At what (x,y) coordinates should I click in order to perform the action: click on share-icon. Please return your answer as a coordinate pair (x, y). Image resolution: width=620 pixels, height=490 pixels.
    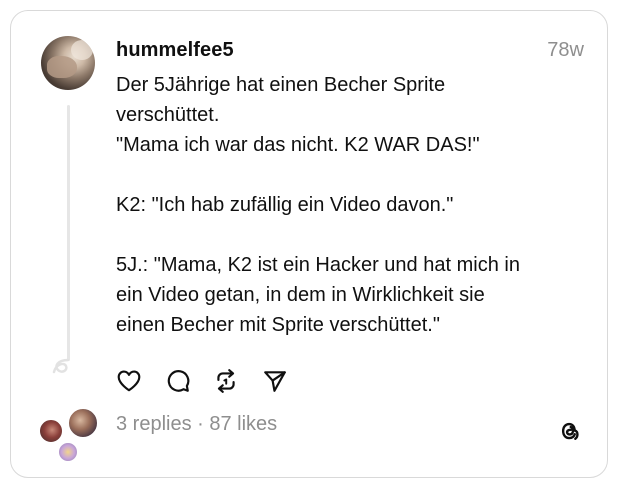
    Looking at the image, I should click on (275, 381).